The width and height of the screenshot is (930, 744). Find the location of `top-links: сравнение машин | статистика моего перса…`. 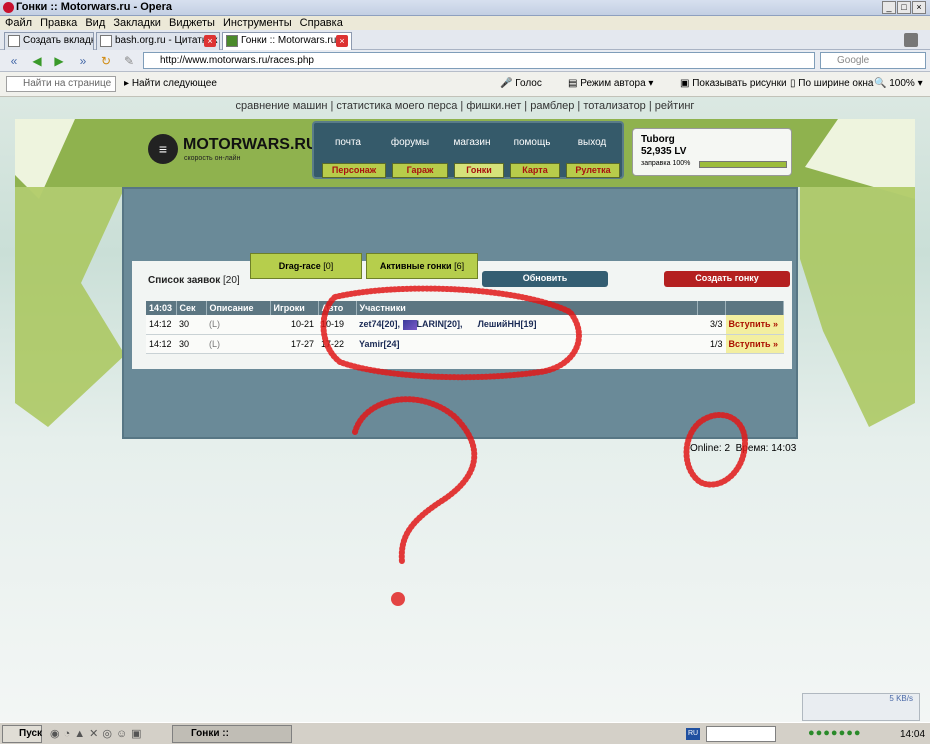

top-links: сравнение машин | статистика моего перса… is located at coordinates (465, 106).